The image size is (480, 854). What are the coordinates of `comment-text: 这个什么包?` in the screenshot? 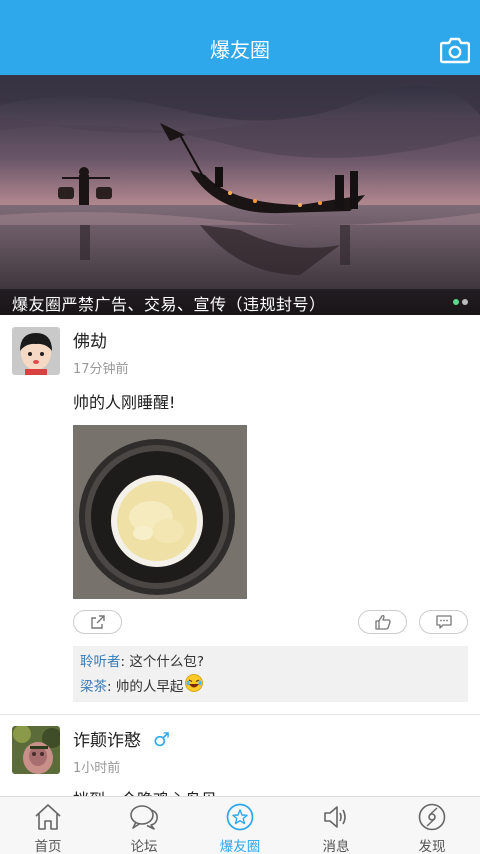 It's located at (167, 662).